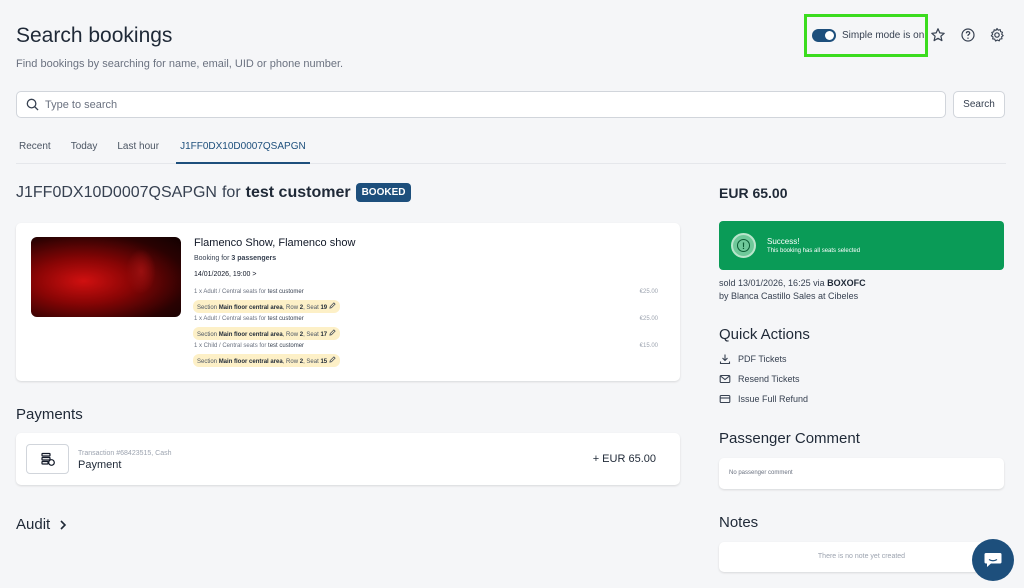 The height and width of the screenshot is (588, 1024). Describe the element at coordinates (759, 379) in the screenshot. I see `resend-tickets-action: Resend Tickets` at that location.